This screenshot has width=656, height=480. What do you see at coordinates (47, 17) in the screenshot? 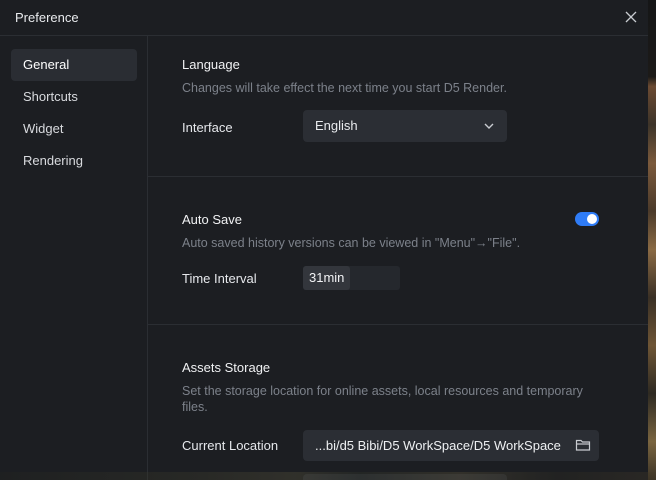
I see `dialog-title: Preference` at bounding box center [47, 17].